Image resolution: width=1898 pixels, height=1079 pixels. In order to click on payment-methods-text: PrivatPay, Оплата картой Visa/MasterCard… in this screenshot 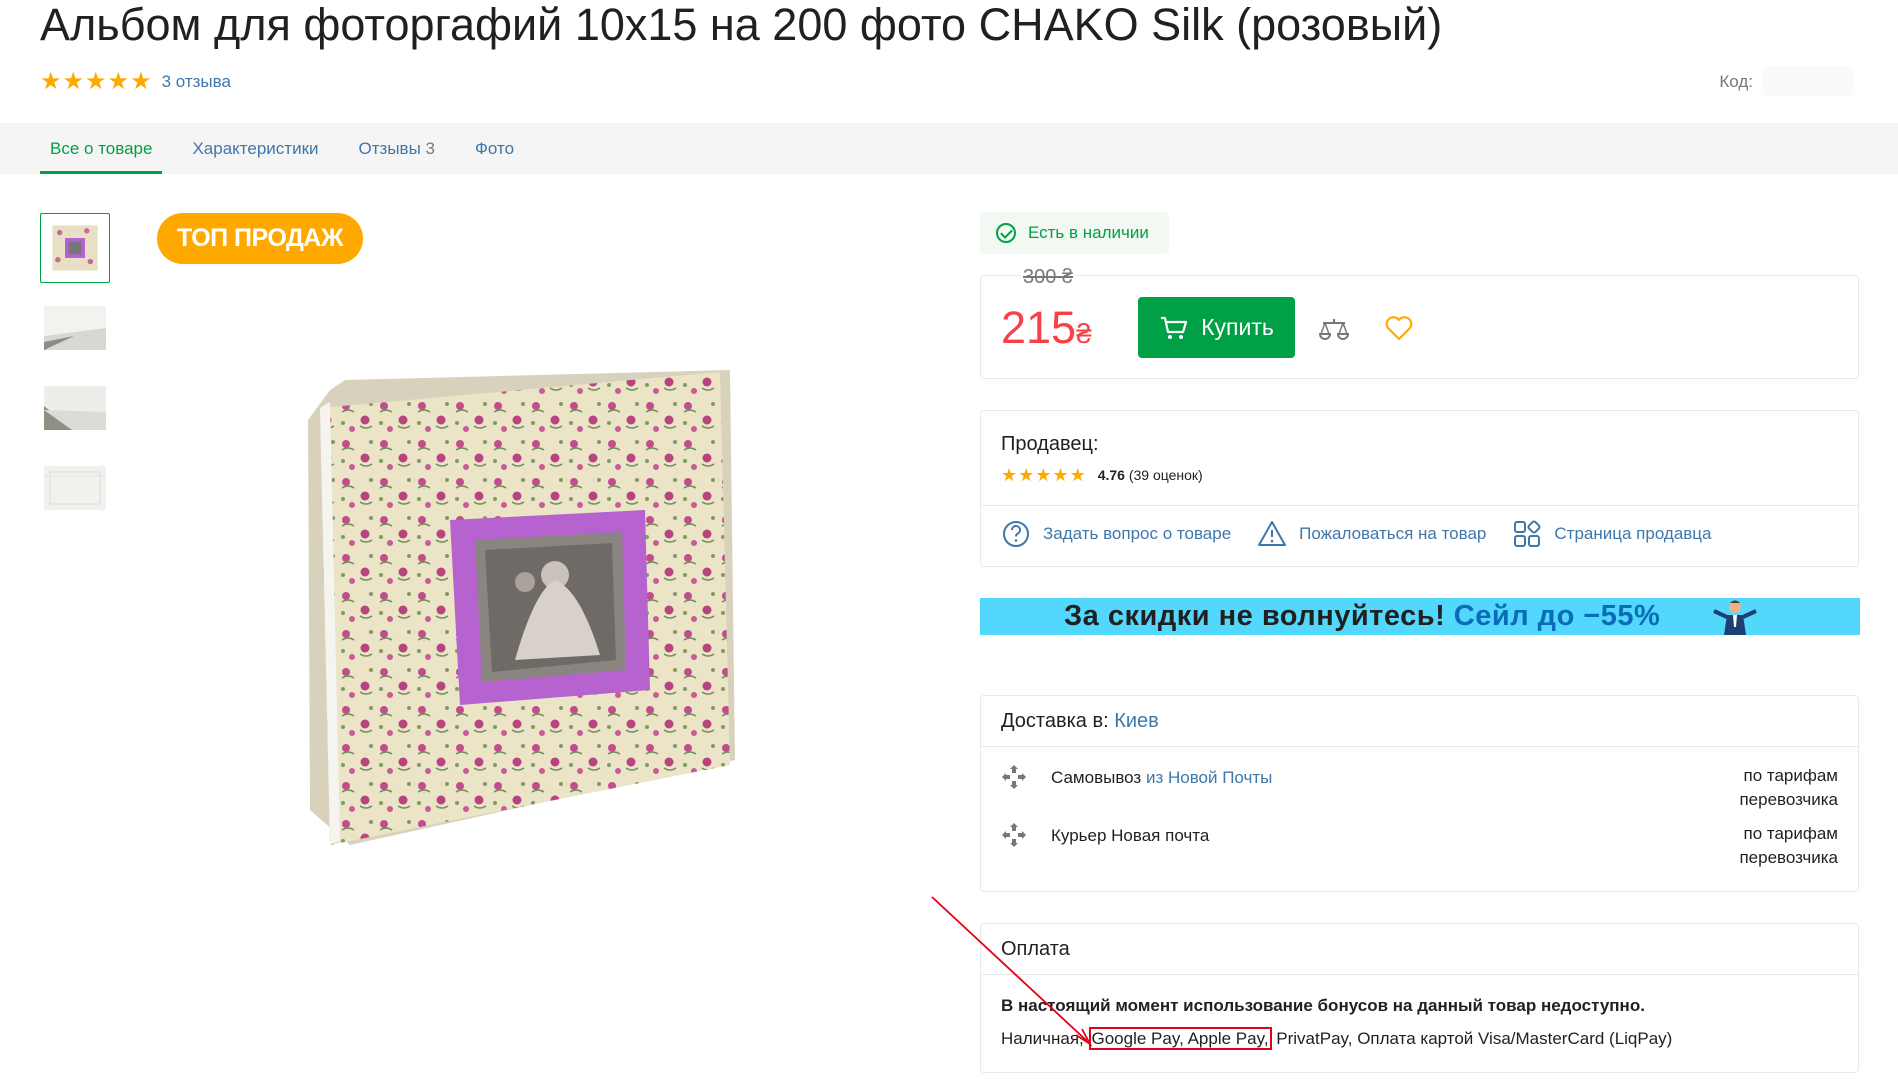, I will do `click(1472, 1038)`.